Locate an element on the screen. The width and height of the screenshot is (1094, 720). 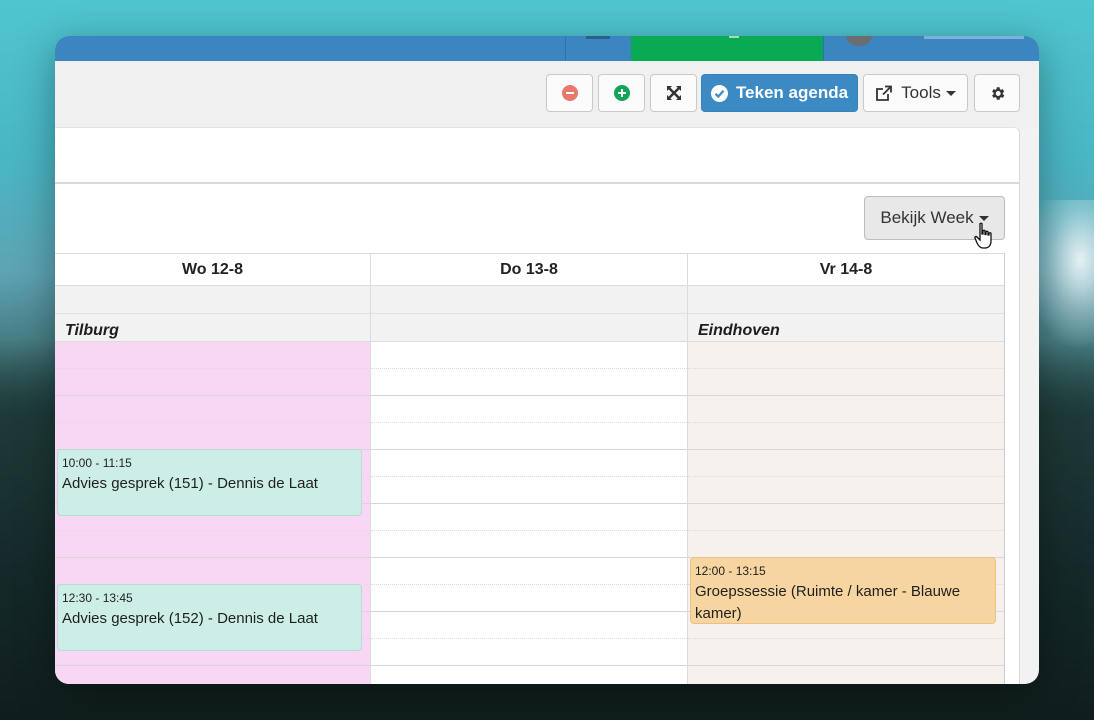
view-week-label: Bekijk Week is located at coordinates (927, 217).